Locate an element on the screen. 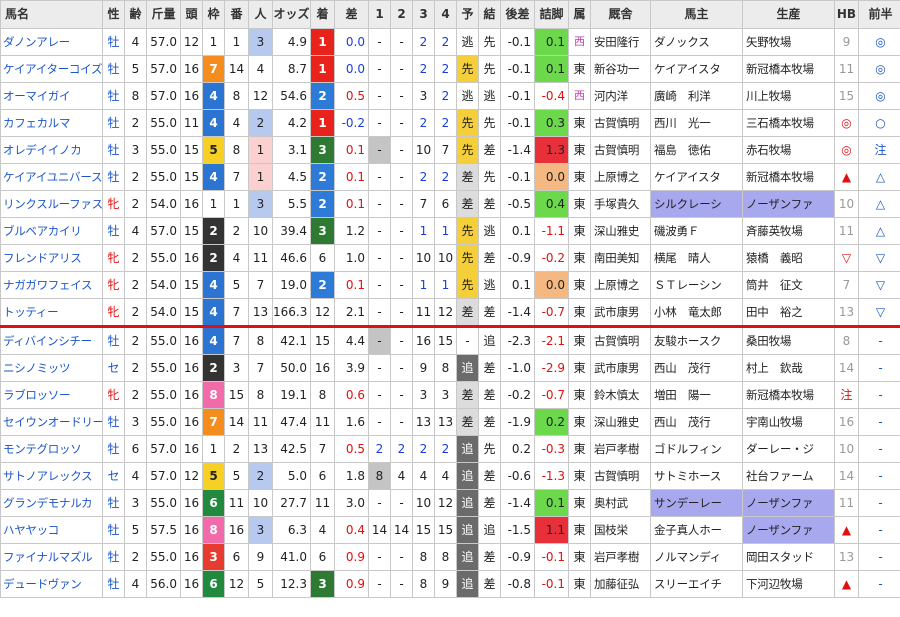  popularity-cell: 2 is located at coordinates (260, 123).